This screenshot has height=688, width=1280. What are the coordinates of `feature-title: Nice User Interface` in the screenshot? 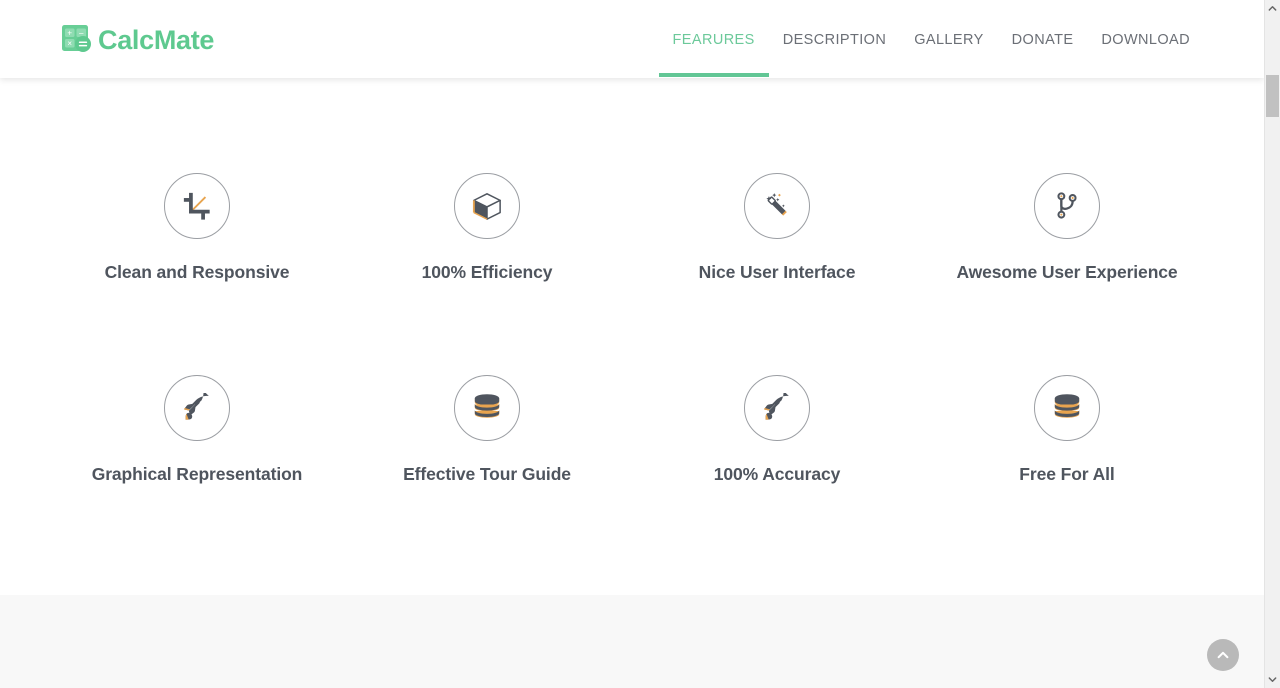 It's located at (777, 272).